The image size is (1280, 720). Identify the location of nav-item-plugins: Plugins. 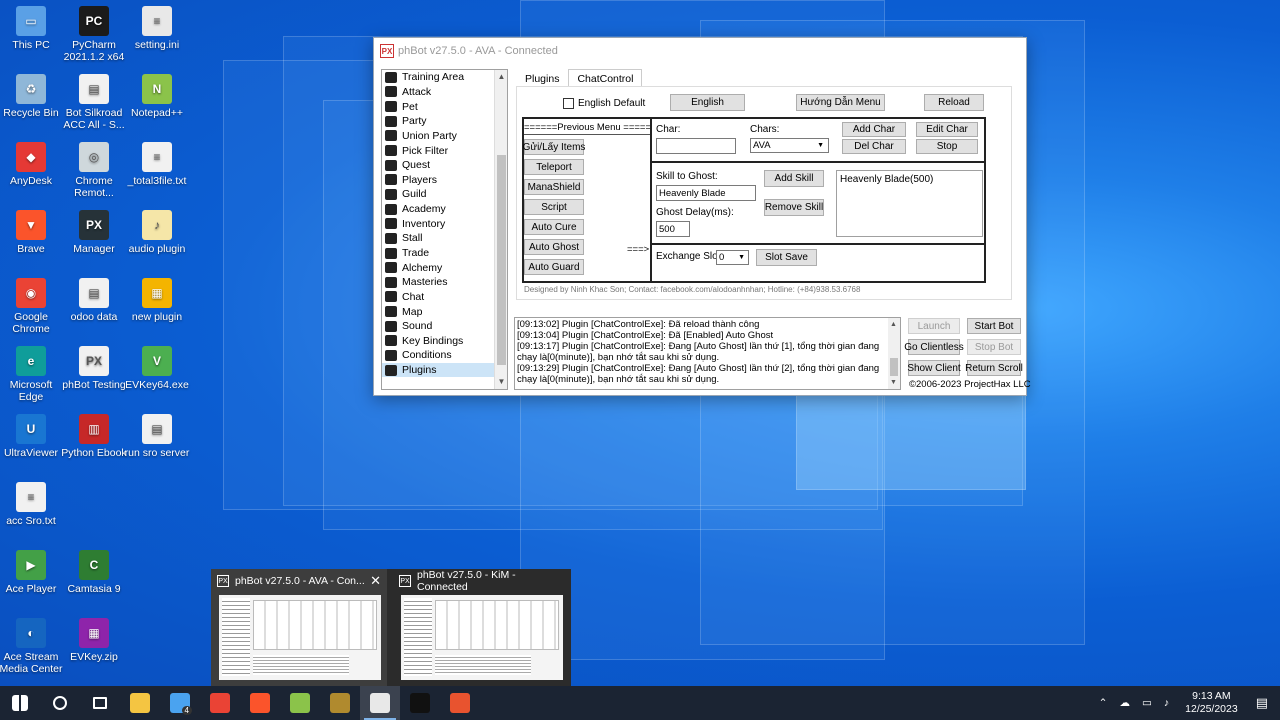
(444, 370).